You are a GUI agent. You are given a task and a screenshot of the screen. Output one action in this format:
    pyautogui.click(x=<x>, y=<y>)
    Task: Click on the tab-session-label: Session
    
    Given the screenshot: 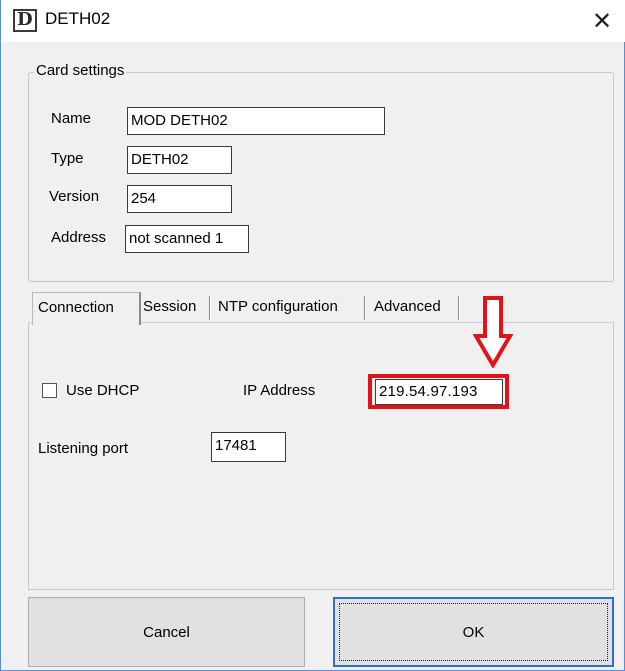 What is the action you would take?
    pyautogui.click(x=170, y=306)
    